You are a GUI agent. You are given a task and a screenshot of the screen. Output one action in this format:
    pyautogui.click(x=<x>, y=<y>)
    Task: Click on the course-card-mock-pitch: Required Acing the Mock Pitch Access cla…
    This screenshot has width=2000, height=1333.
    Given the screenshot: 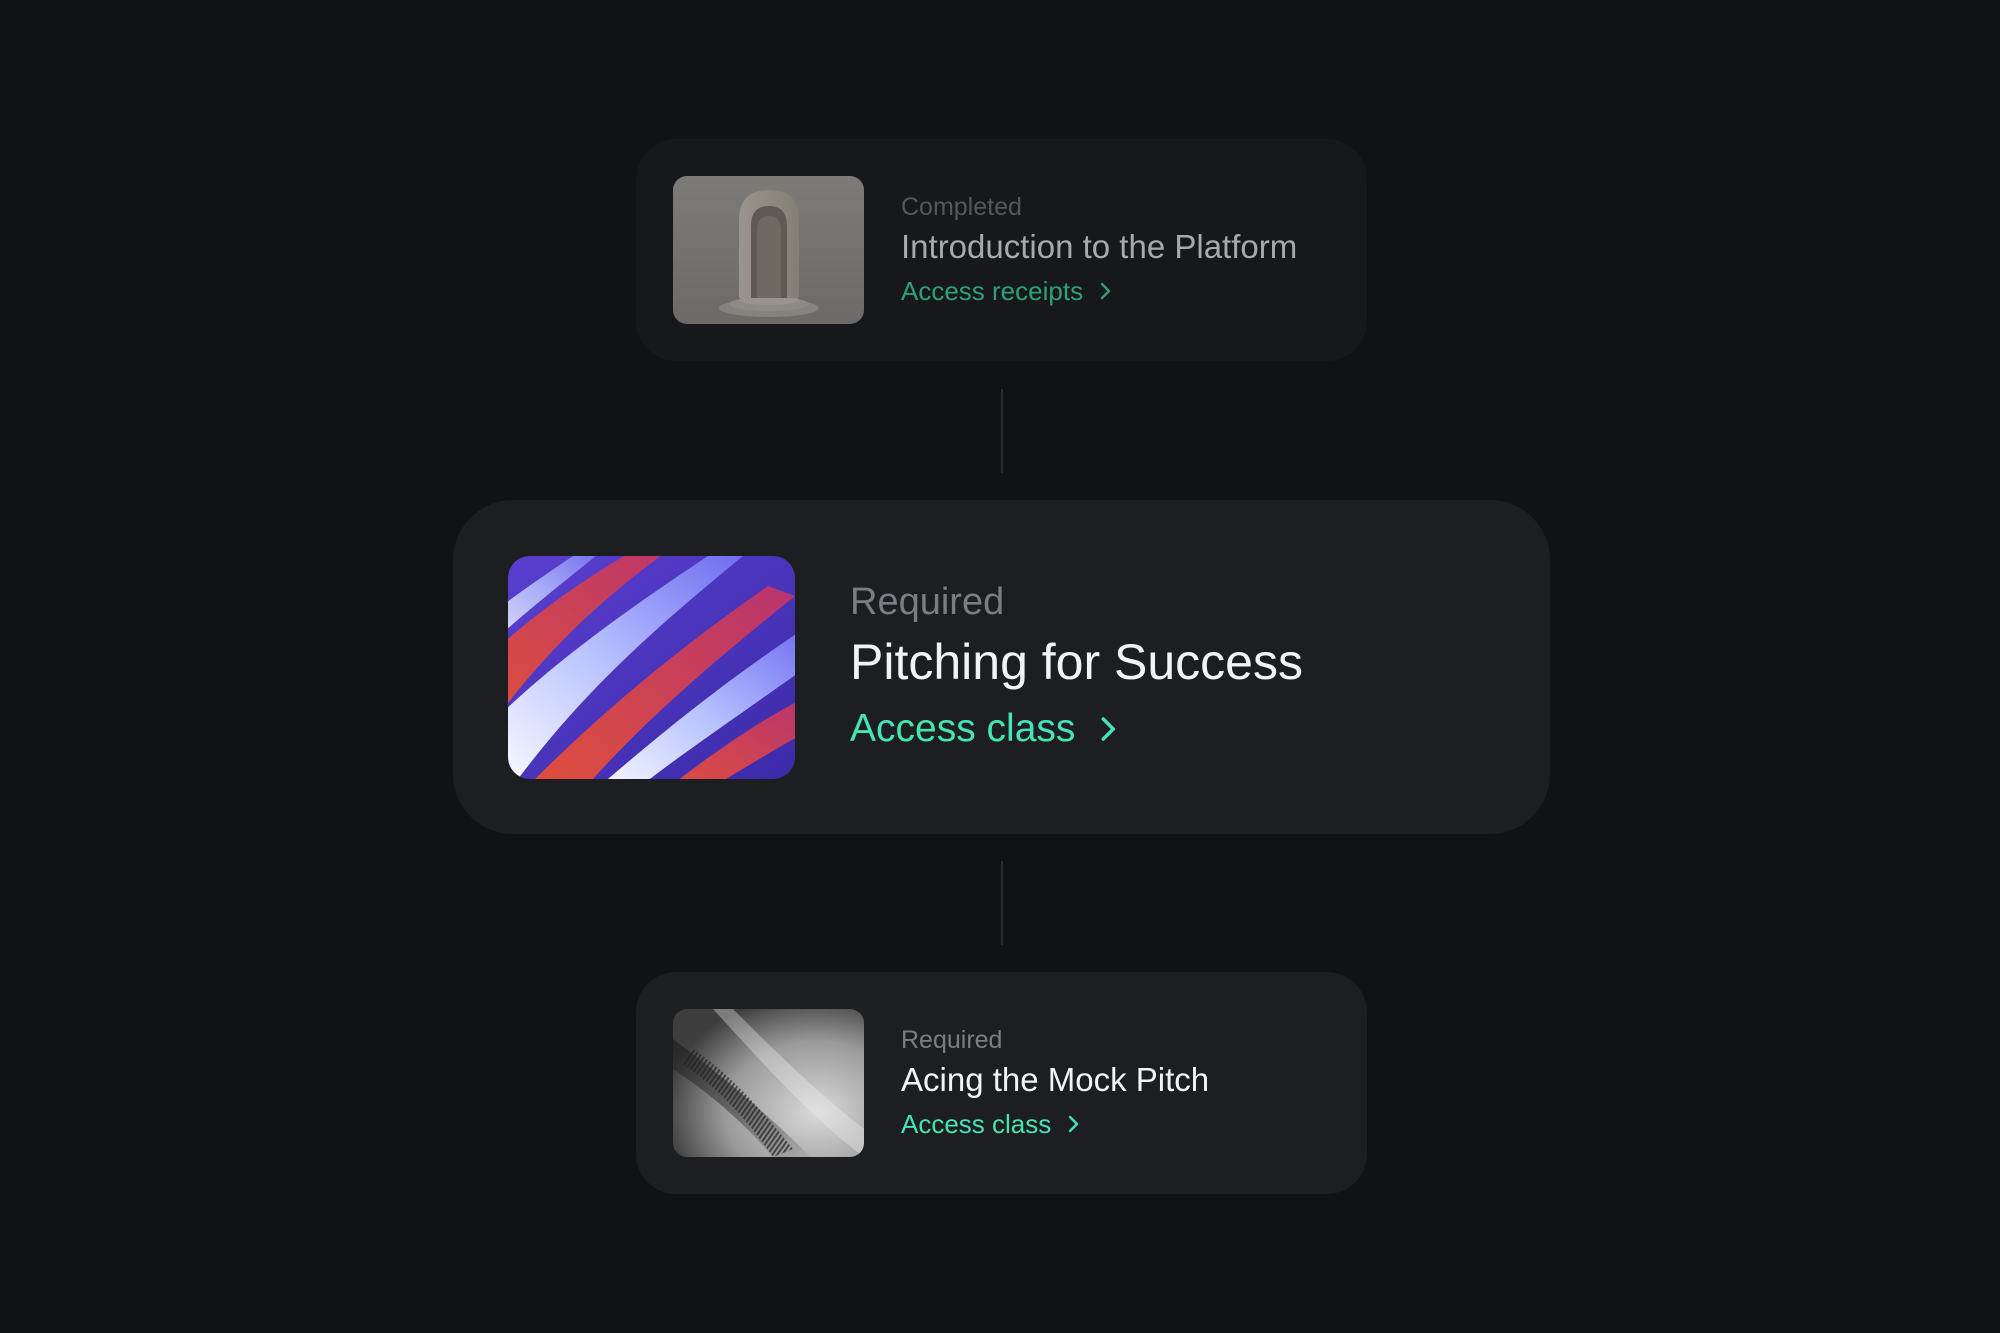 What is the action you would take?
    pyautogui.click(x=1001, y=1083)
    